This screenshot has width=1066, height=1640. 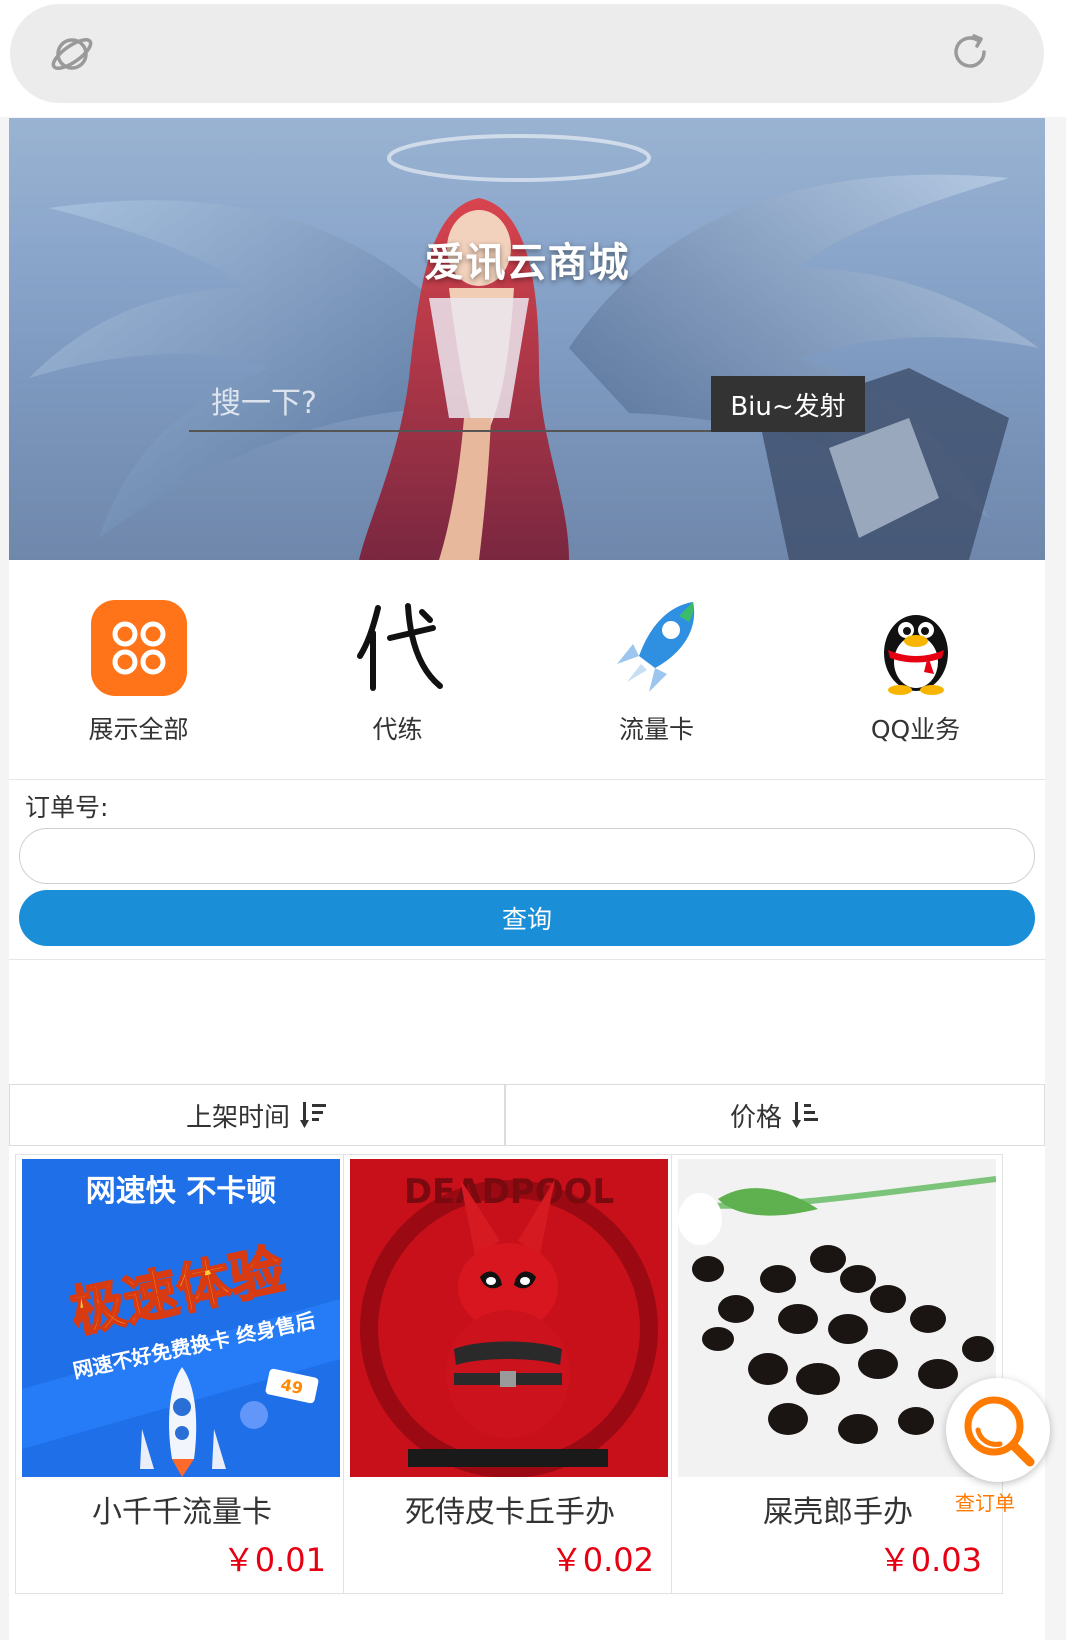 What do you see at coordinates (181, 1318) in the screenshot?
I see `product-image: 网速快 不卡顿 极速体验 网速不好免费换卡 终身售后 49` at bounding box center [181, 1318].